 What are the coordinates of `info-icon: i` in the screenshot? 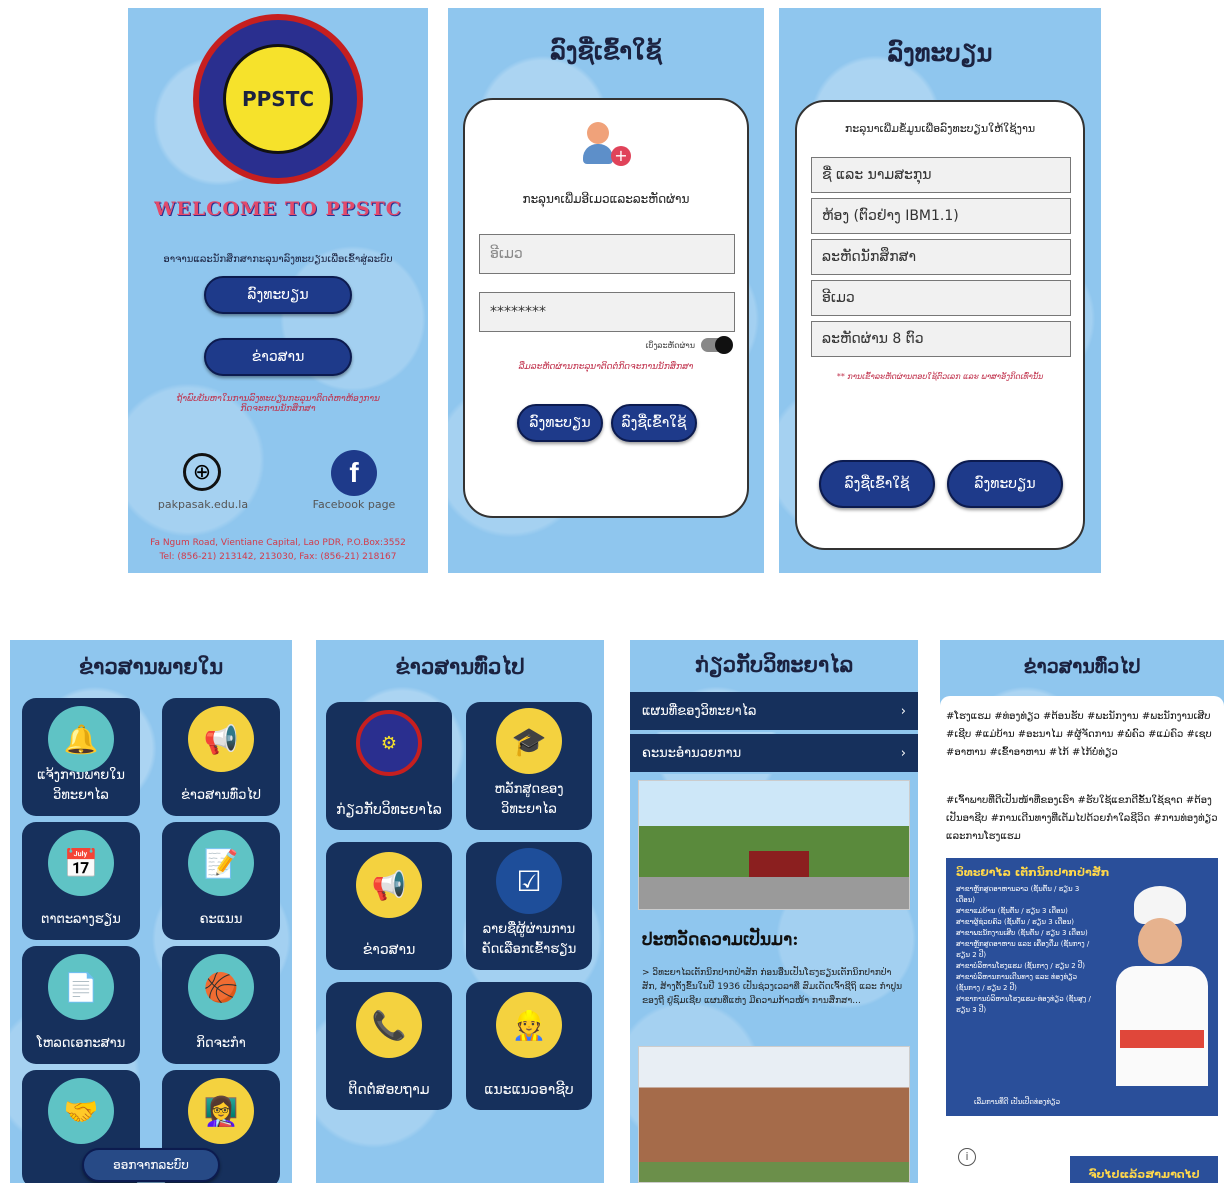 It's located at (967, 1157).